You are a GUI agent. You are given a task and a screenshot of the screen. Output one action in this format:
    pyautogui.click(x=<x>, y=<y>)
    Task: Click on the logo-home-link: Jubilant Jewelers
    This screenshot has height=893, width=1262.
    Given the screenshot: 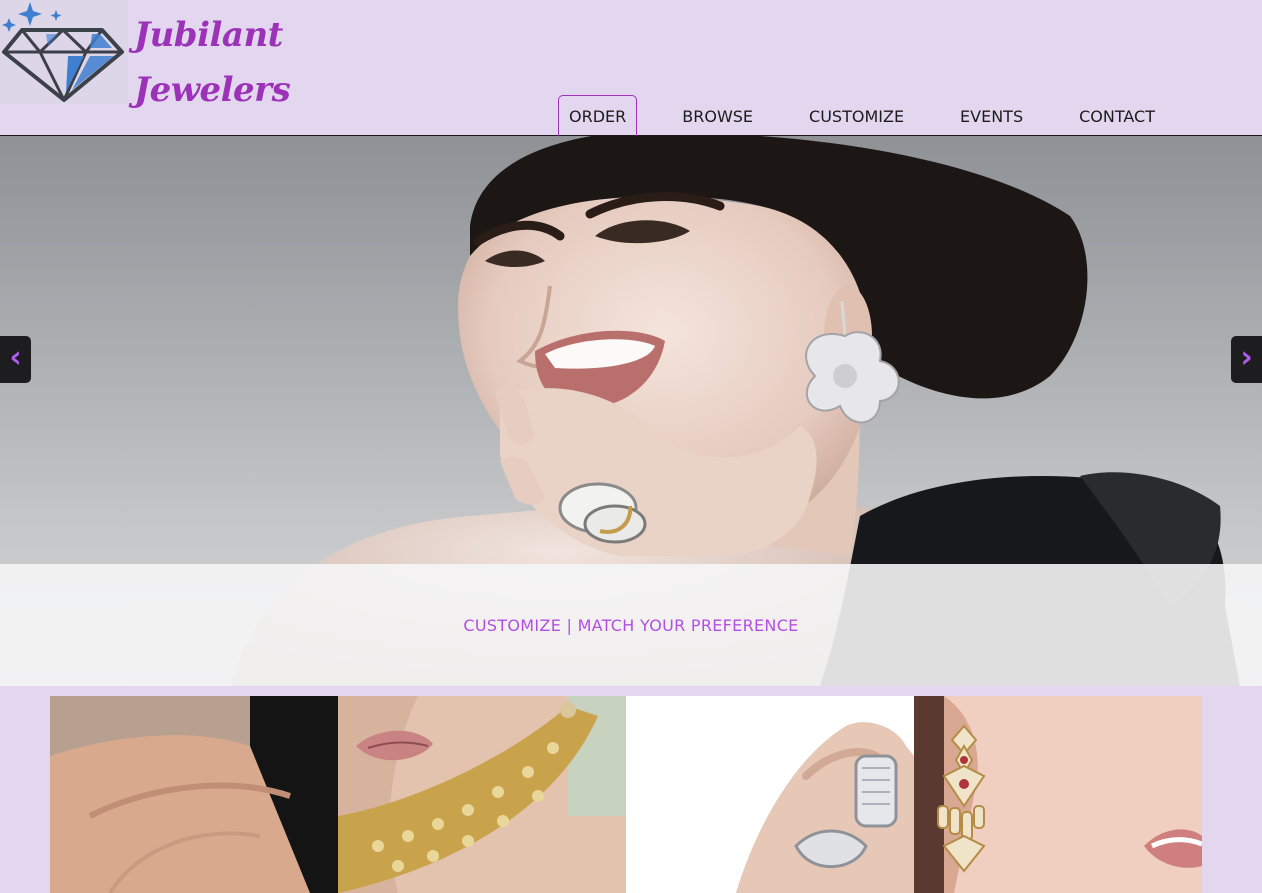 What is the action you would take?
    pyautogui.click(x=145, y=55)
    